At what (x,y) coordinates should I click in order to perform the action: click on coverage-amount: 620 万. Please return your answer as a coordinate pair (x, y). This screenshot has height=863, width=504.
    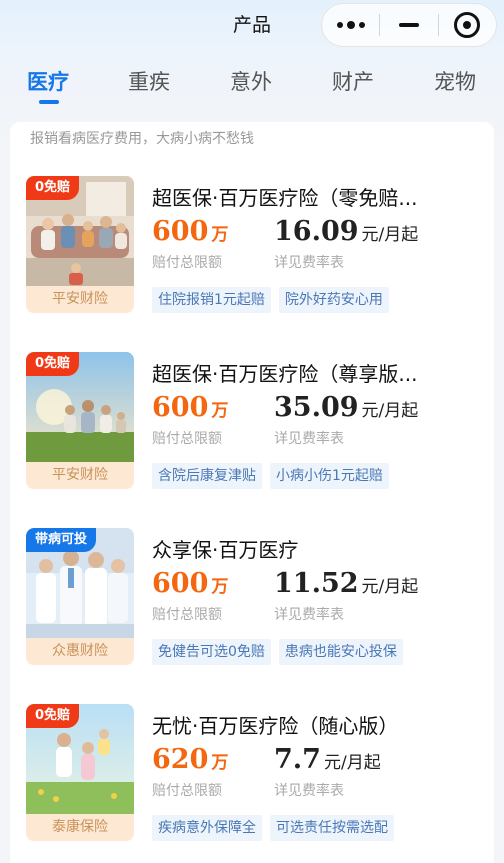
    Looking at the image, I should click on (190, 759).